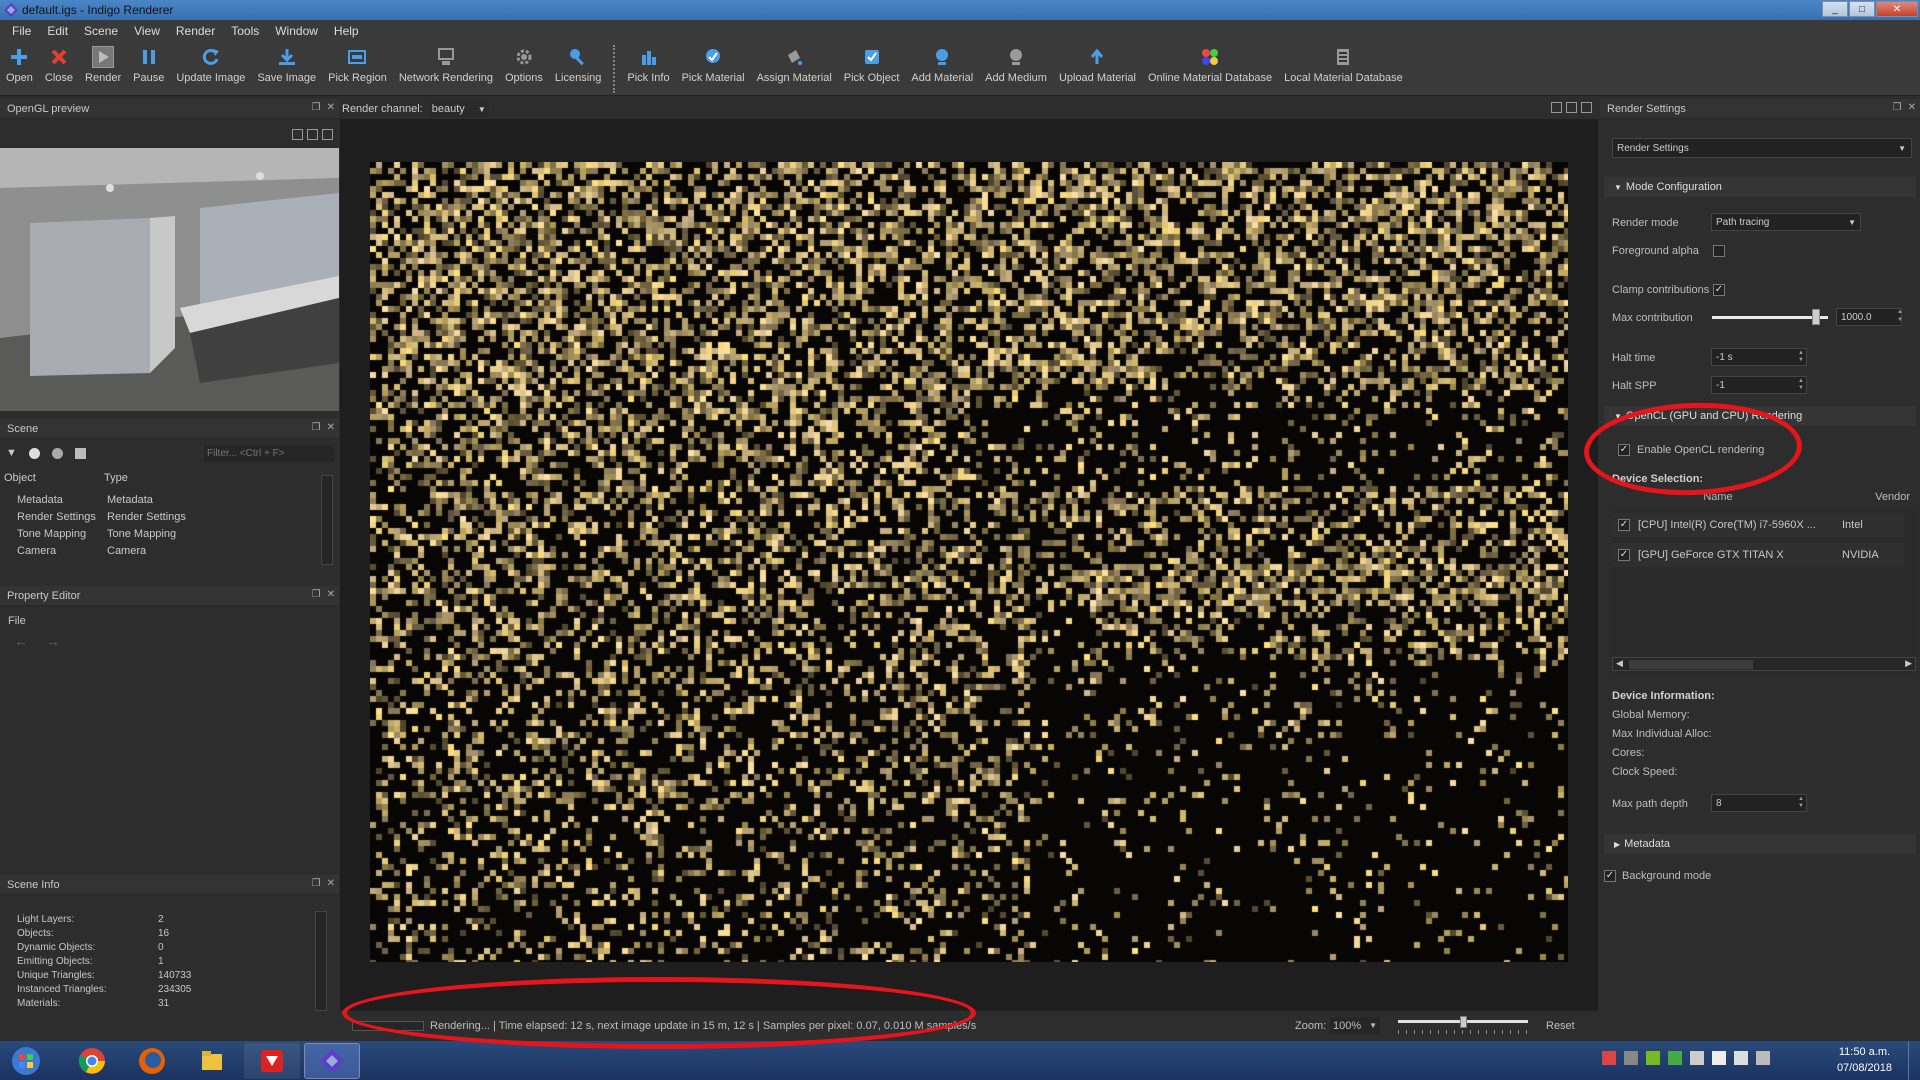  Describe the element at coordinates (34, 453) in the screenshot. I see `light-bulb-icon` at that location.